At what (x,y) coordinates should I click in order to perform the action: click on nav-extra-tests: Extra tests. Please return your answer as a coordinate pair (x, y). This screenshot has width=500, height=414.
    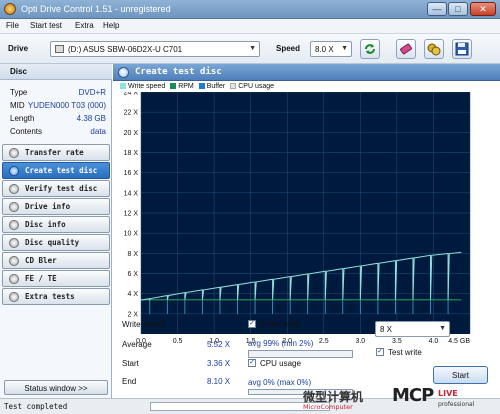
    Looking at the image, I should click on (56, 296).